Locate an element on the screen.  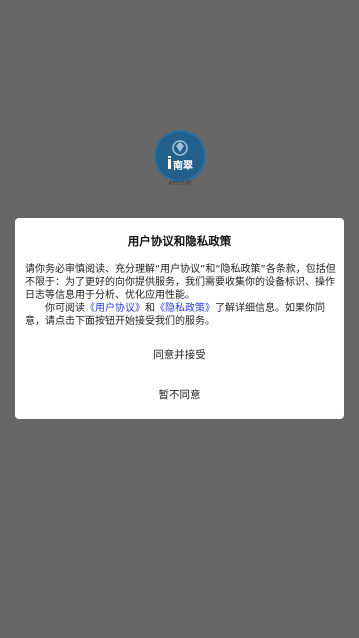
decline-button: 暂不同意 is located at coordinates (179, 394).